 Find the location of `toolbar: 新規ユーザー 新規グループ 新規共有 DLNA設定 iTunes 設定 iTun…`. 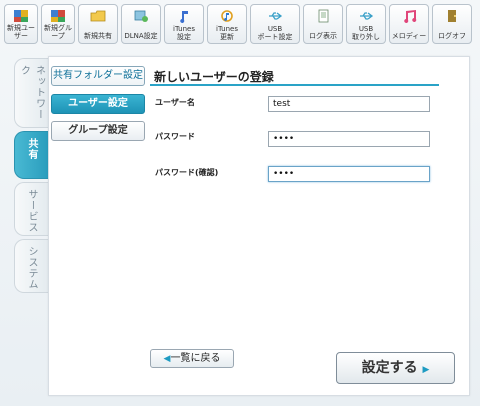

toolbar: 新規ユーザー 新規グループ 新規共有 DLNA設定 iTunes 設定 iTun… is located at coordinates (240, 24).